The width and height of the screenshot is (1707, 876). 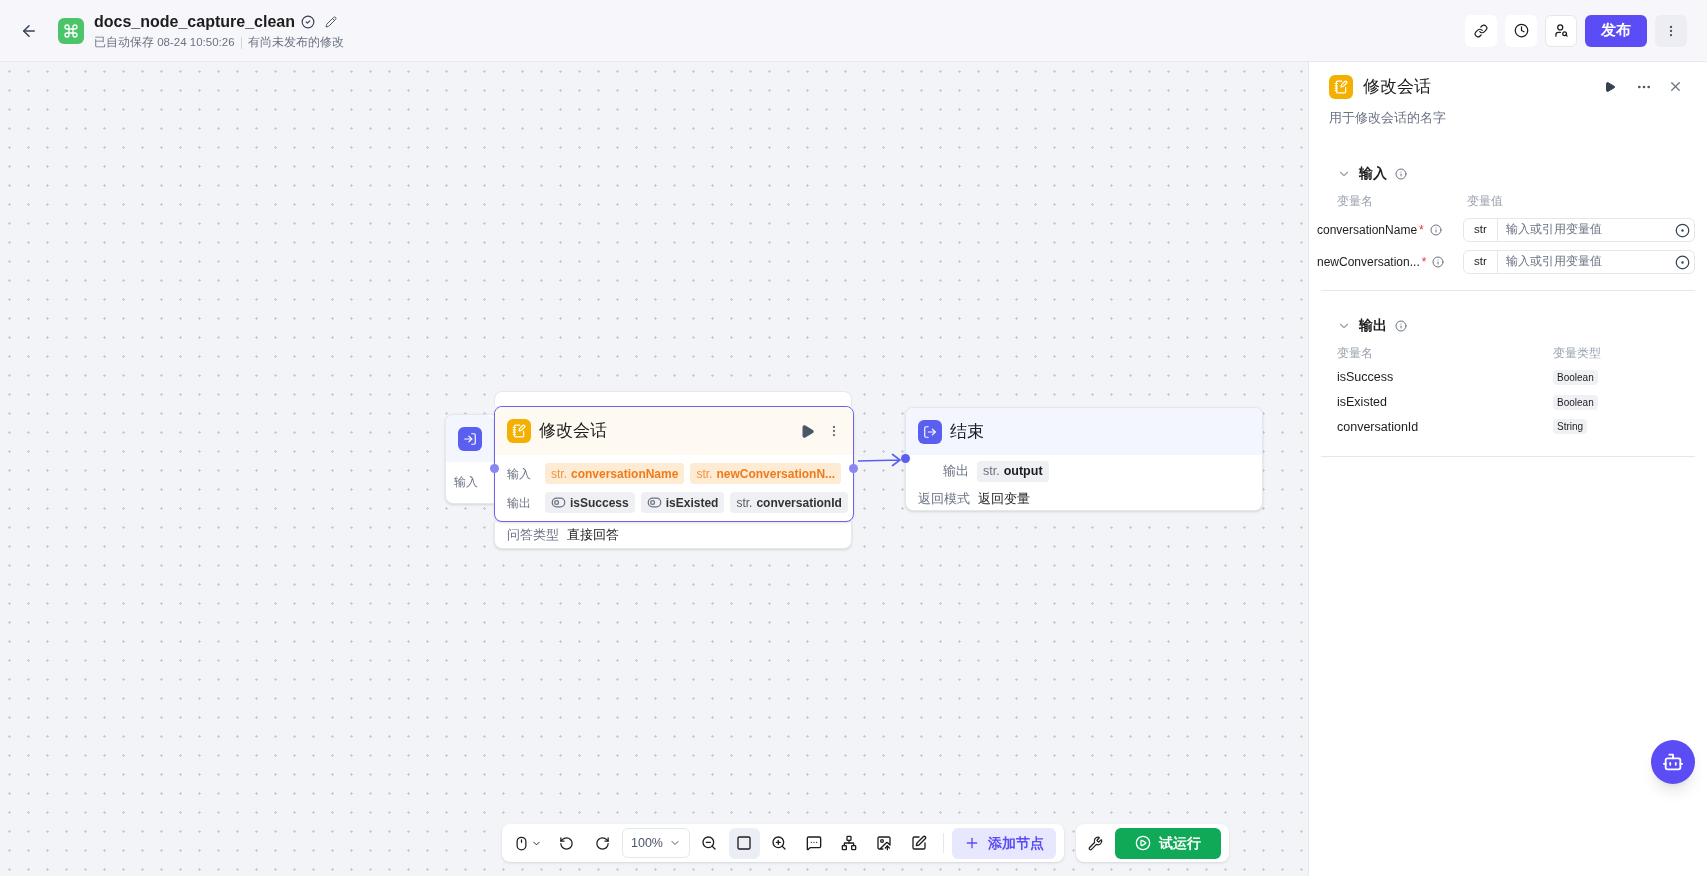 I want to click on variable-tag: str. conversationName, so click(x=615, y=473).